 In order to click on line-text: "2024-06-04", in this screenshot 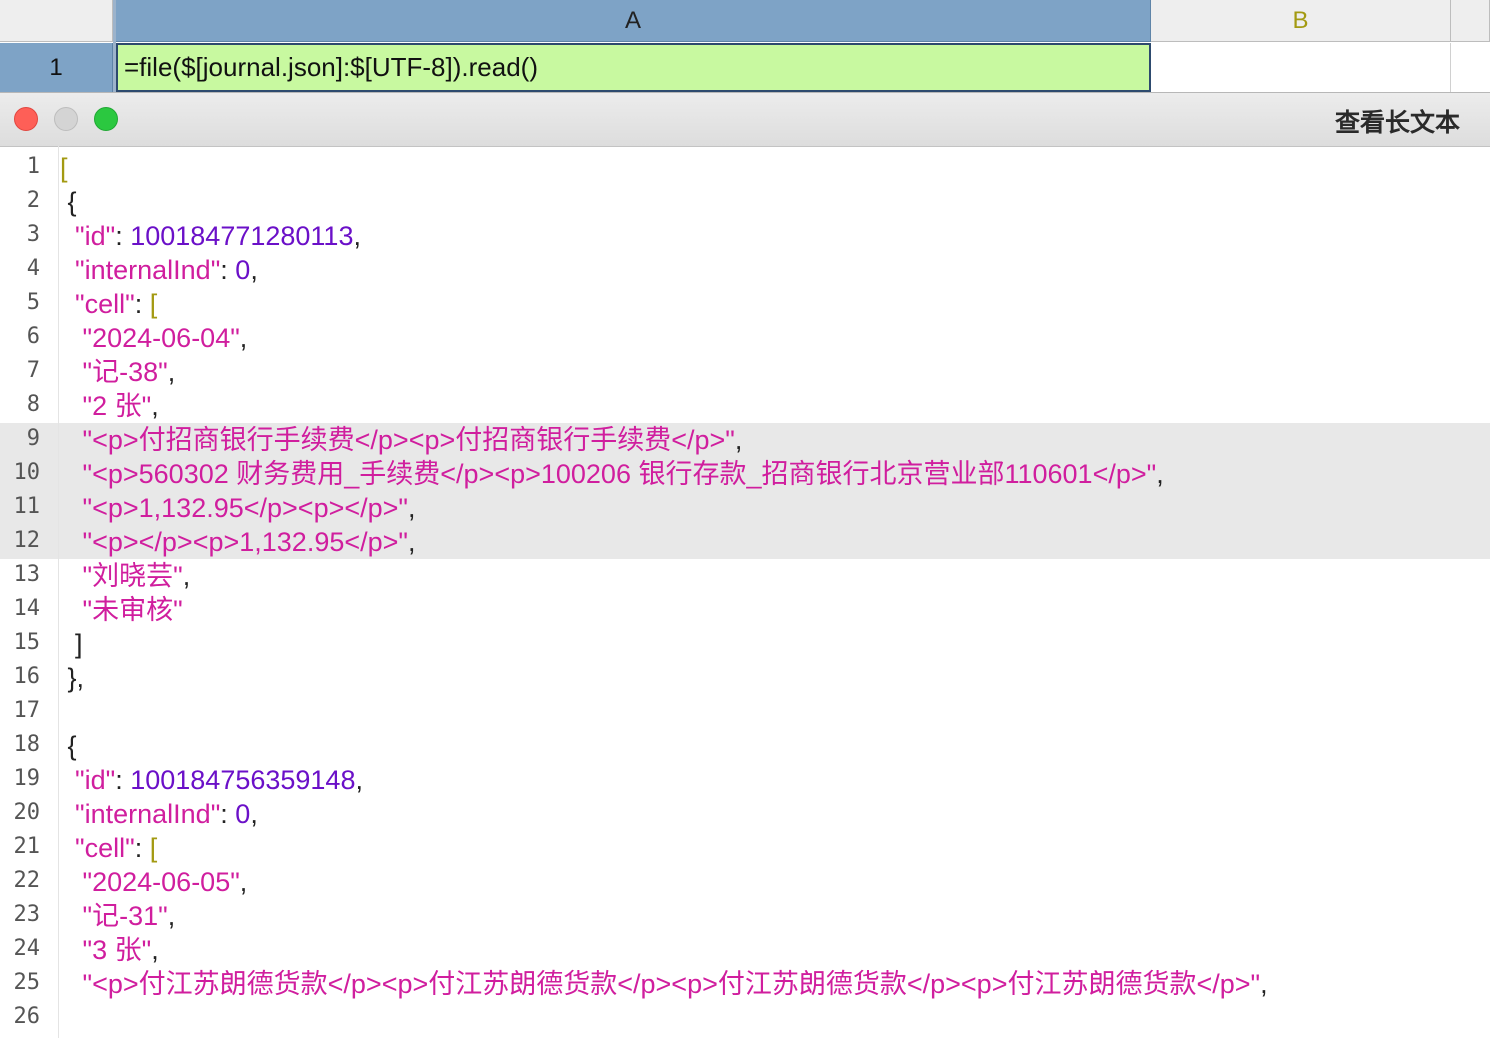, I will do `click(165, 338)`.